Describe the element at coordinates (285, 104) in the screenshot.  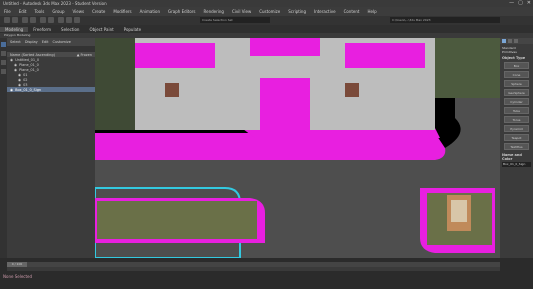
I see `center-door` at that location.